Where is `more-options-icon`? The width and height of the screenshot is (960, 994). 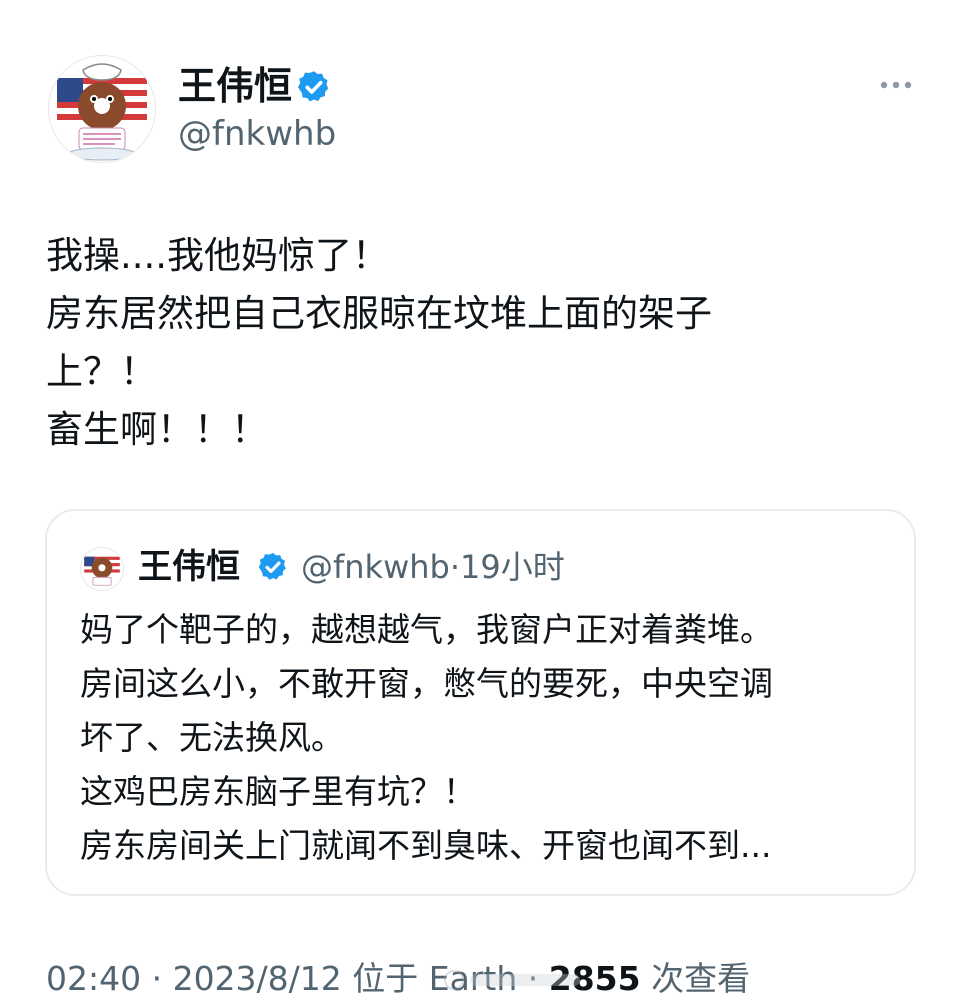
more-options-icon is located at coordinates (896, 85).